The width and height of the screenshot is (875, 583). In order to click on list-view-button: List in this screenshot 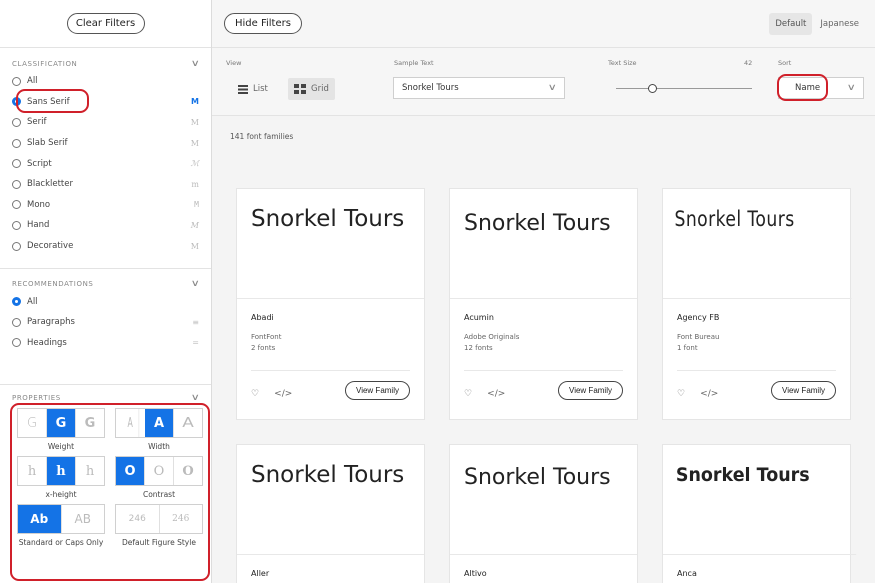, I will do `click(253, 89)`.